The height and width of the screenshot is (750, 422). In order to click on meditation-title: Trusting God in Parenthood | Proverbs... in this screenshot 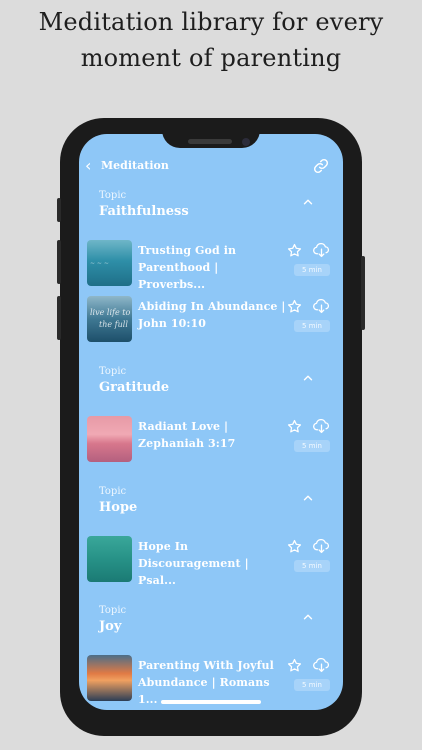, I will do `click(187, 267)`.